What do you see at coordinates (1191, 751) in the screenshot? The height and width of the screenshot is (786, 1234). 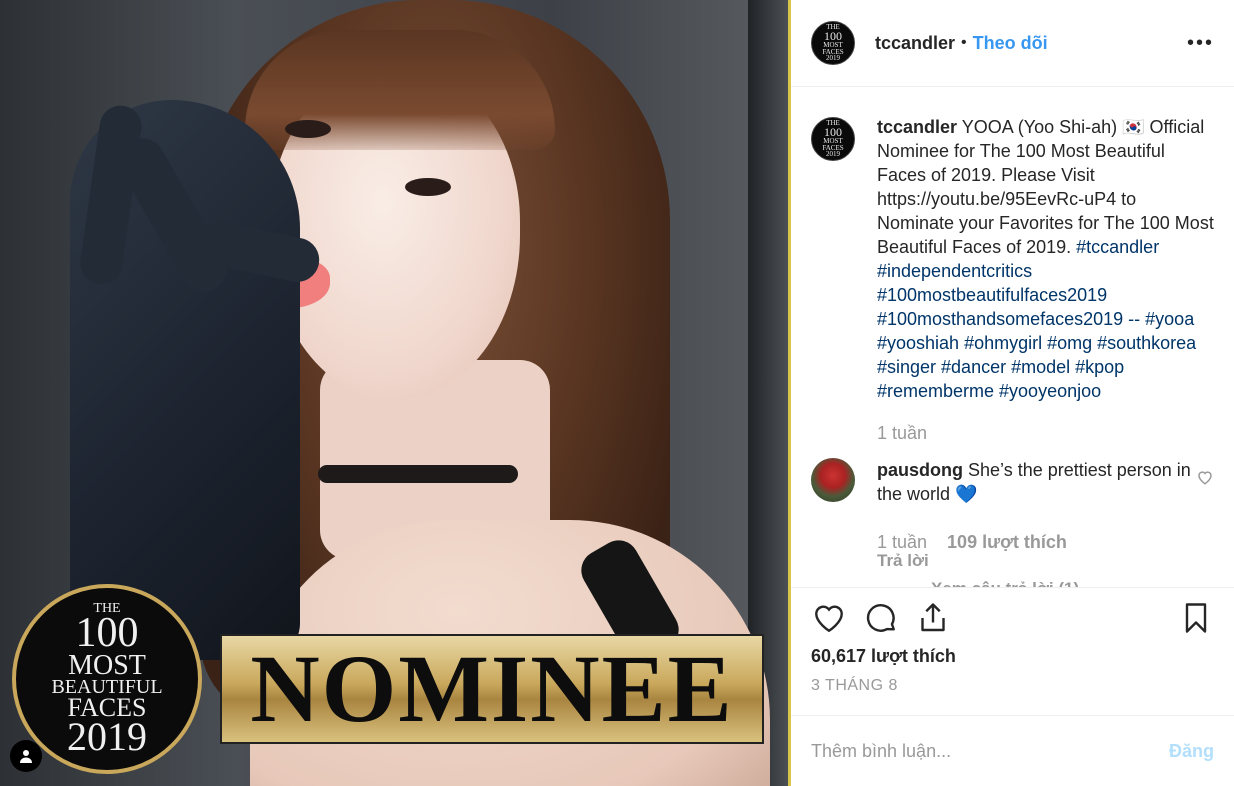 I see `post-comment-button: Đăng` at bounding box center [1191, 751].